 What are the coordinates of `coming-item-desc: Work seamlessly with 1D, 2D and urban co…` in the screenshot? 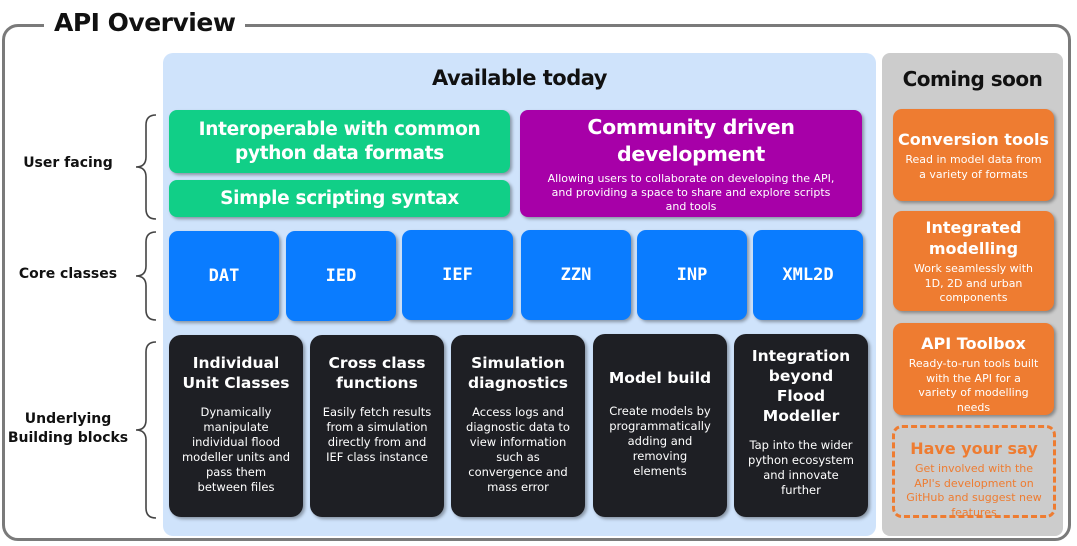 It's located at (973, 283).